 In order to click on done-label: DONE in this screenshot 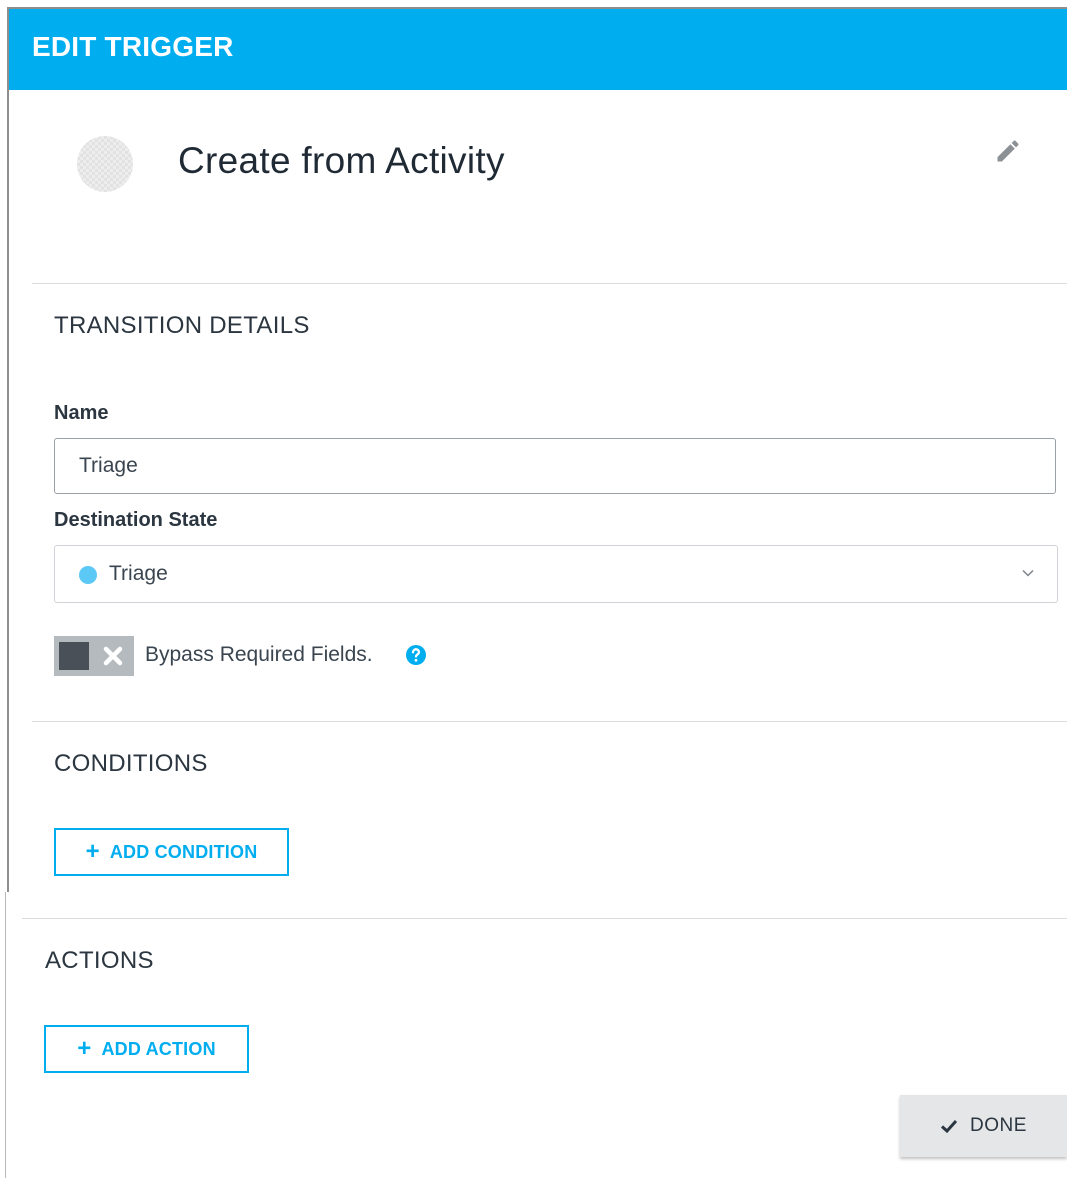, I will do `click(998, 1125)`.